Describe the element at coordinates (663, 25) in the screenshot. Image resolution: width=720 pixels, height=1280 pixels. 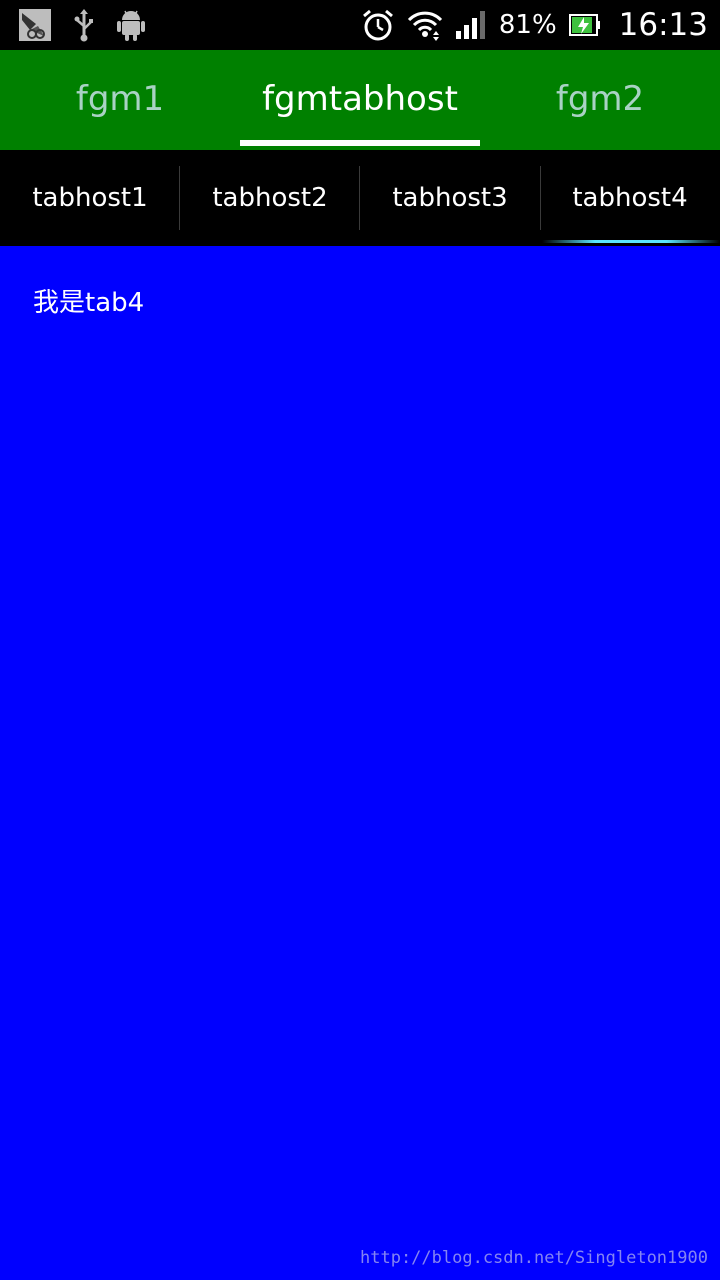
I see `clock: 16:13` at that location.